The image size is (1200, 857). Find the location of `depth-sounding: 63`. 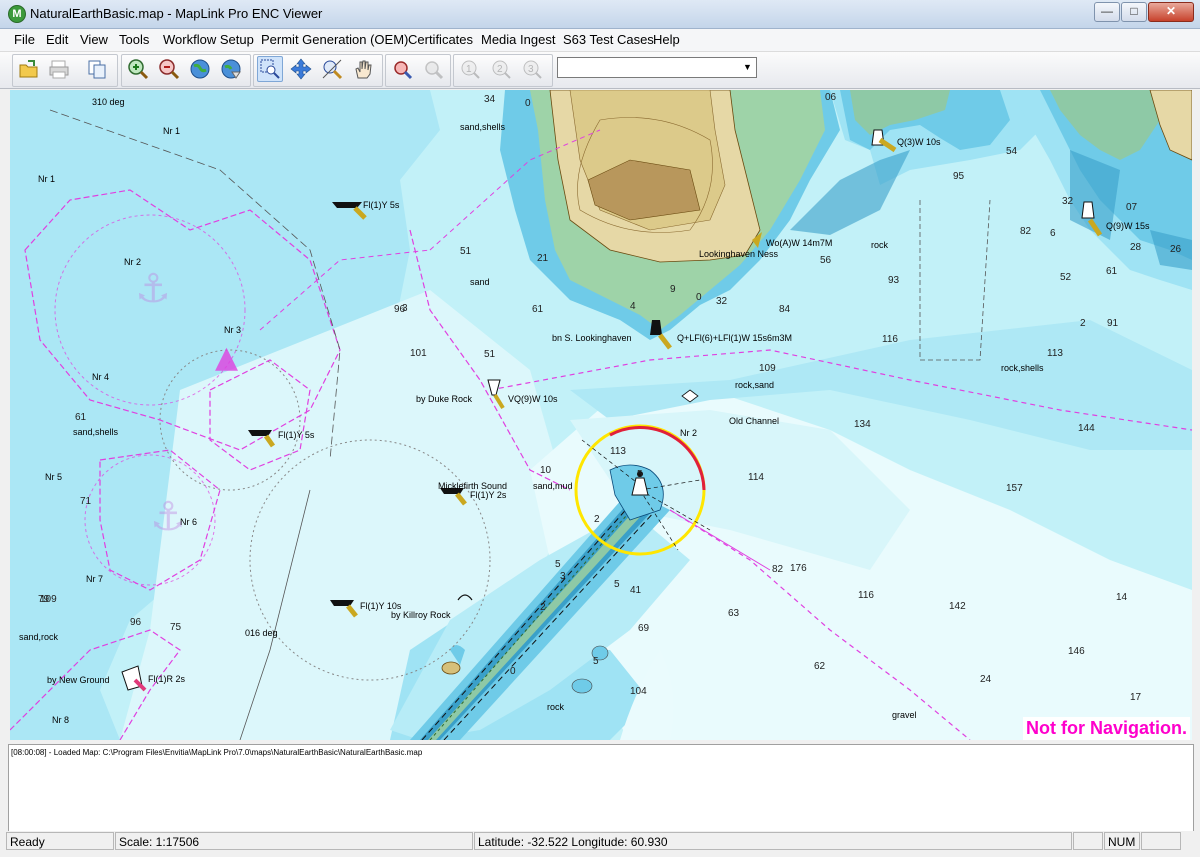

depth-sounding: 63 is located at coordinates (734, 613).